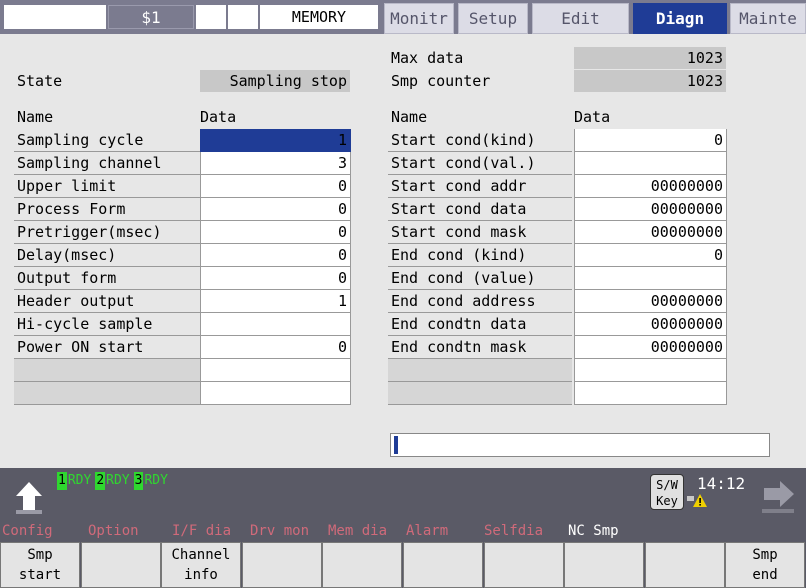 The width and height of the screenshot is (806, 588). Describe the element at coordinates (275, 81) in the screenshot. I see `state-value: Sampling stop` at that location.